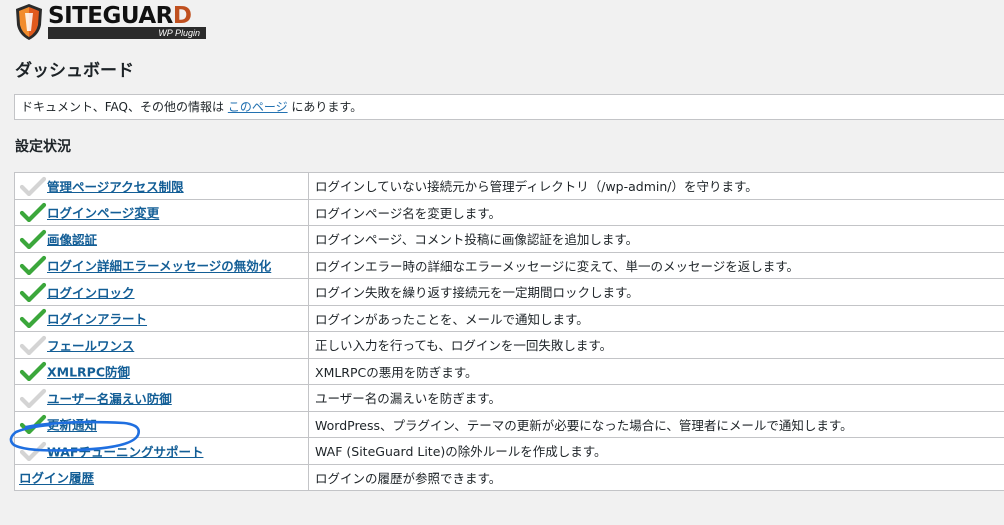 Image resolution: width=1004 pixels, height=525 pixels. I want to click on feature-row: XMLRPC防御 XMLRPCの悪用を防ぎます。, so click(509, 371).